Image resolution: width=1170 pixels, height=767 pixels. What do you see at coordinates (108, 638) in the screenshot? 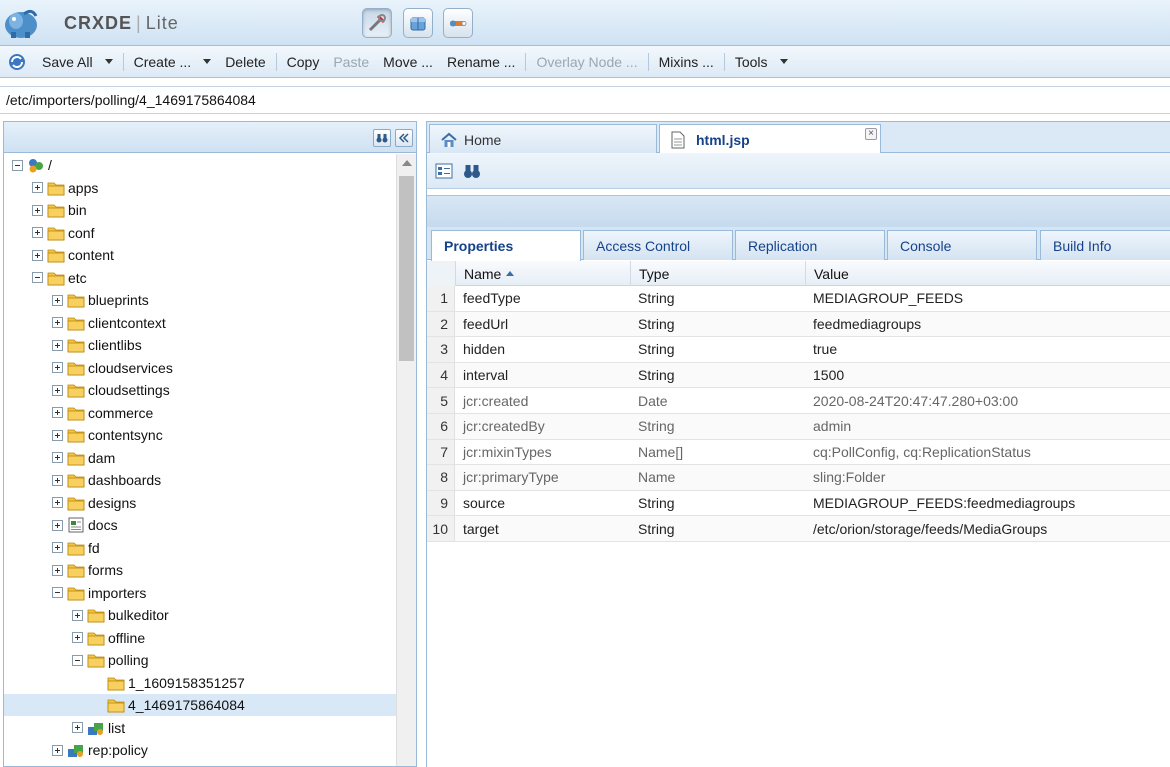
I see `tree-node: offline` at bounding box center [108, 638].